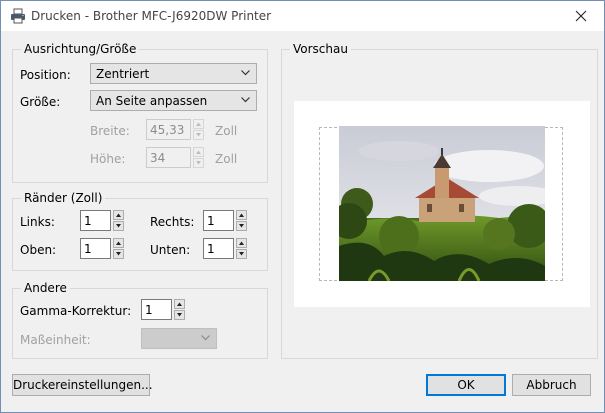  I want to click on margin-left-spinner, so click(118, 220).